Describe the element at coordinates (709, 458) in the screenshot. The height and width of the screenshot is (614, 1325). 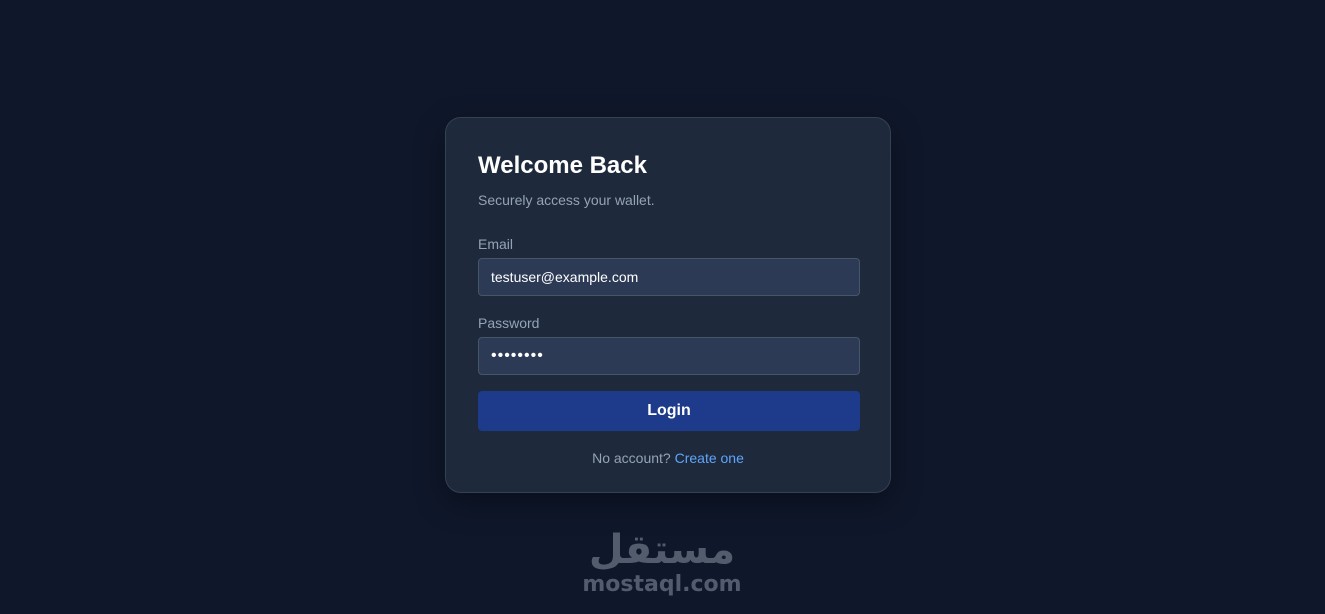
I see `create-account-link: Create one` at that location.